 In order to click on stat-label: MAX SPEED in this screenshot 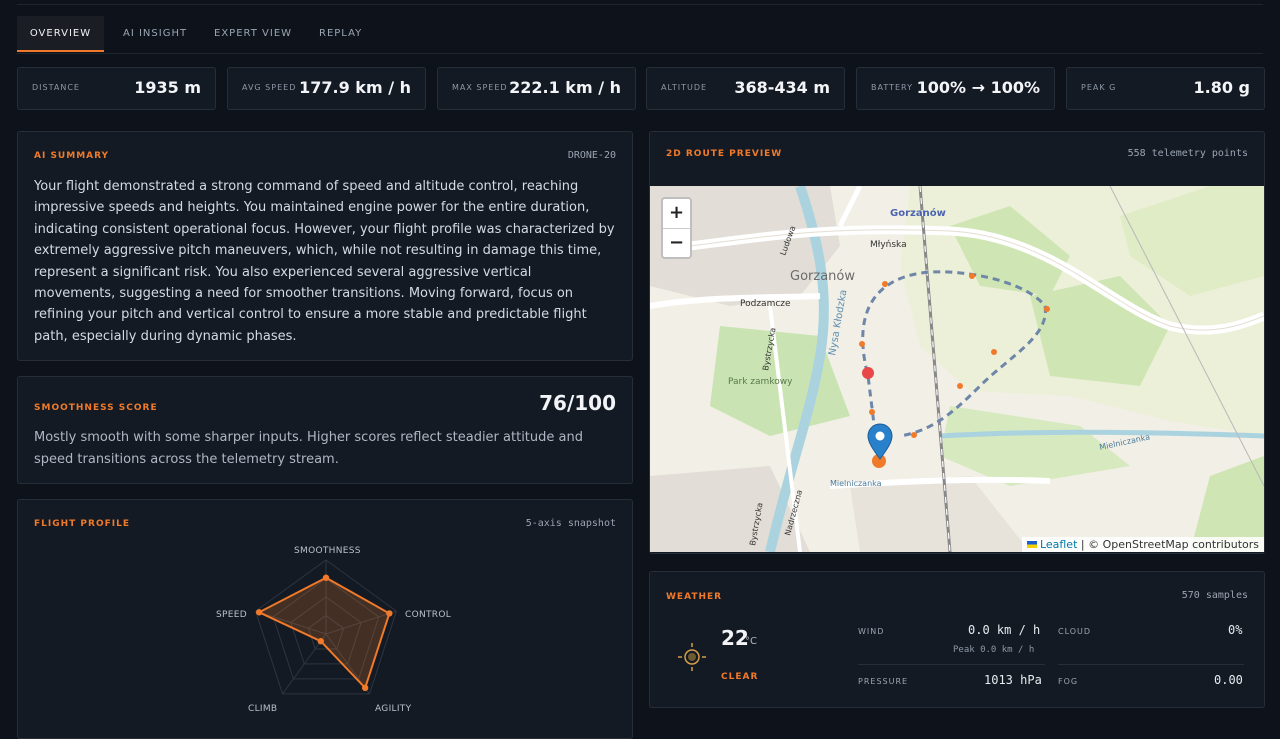, I will do `click(480, 87)`.